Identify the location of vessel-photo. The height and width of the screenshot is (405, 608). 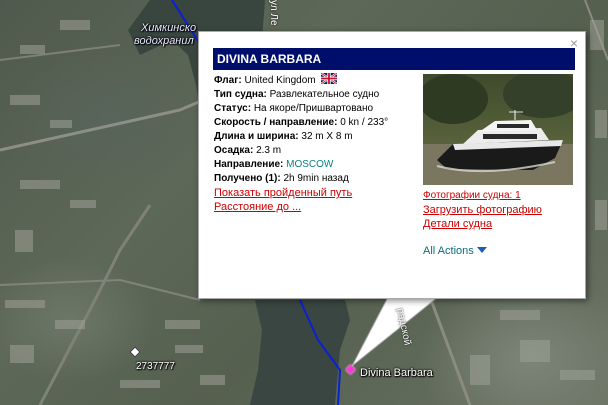
(498, 129).